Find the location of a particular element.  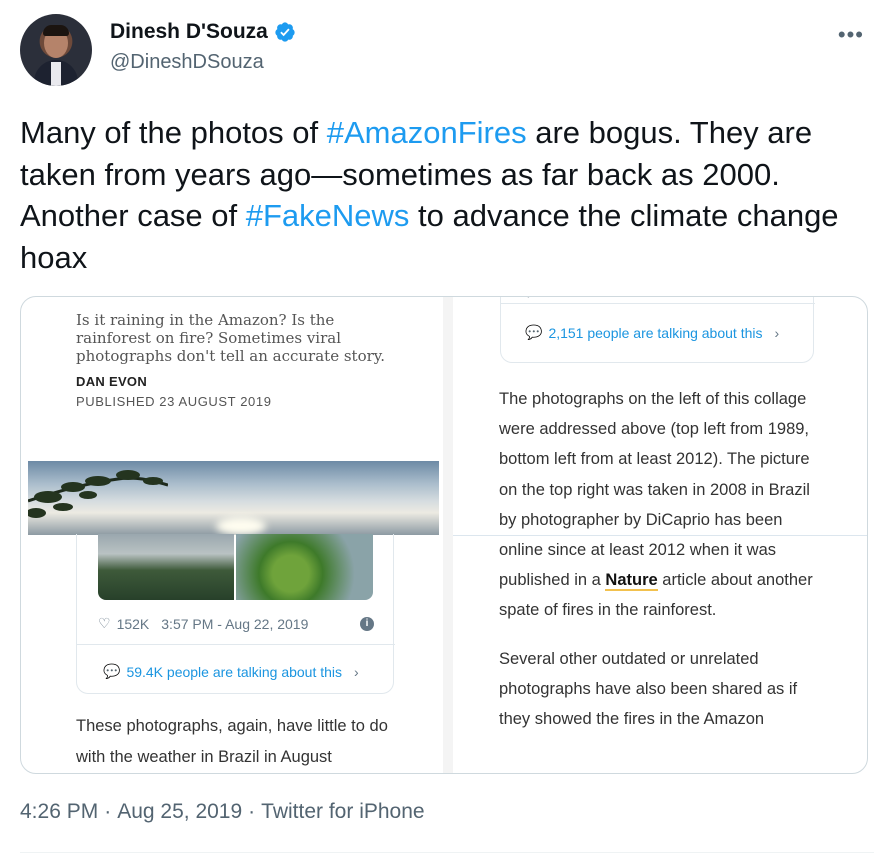

talking-link: 💬 59.4K people are talking about this › is located at coordinates (231, 671).